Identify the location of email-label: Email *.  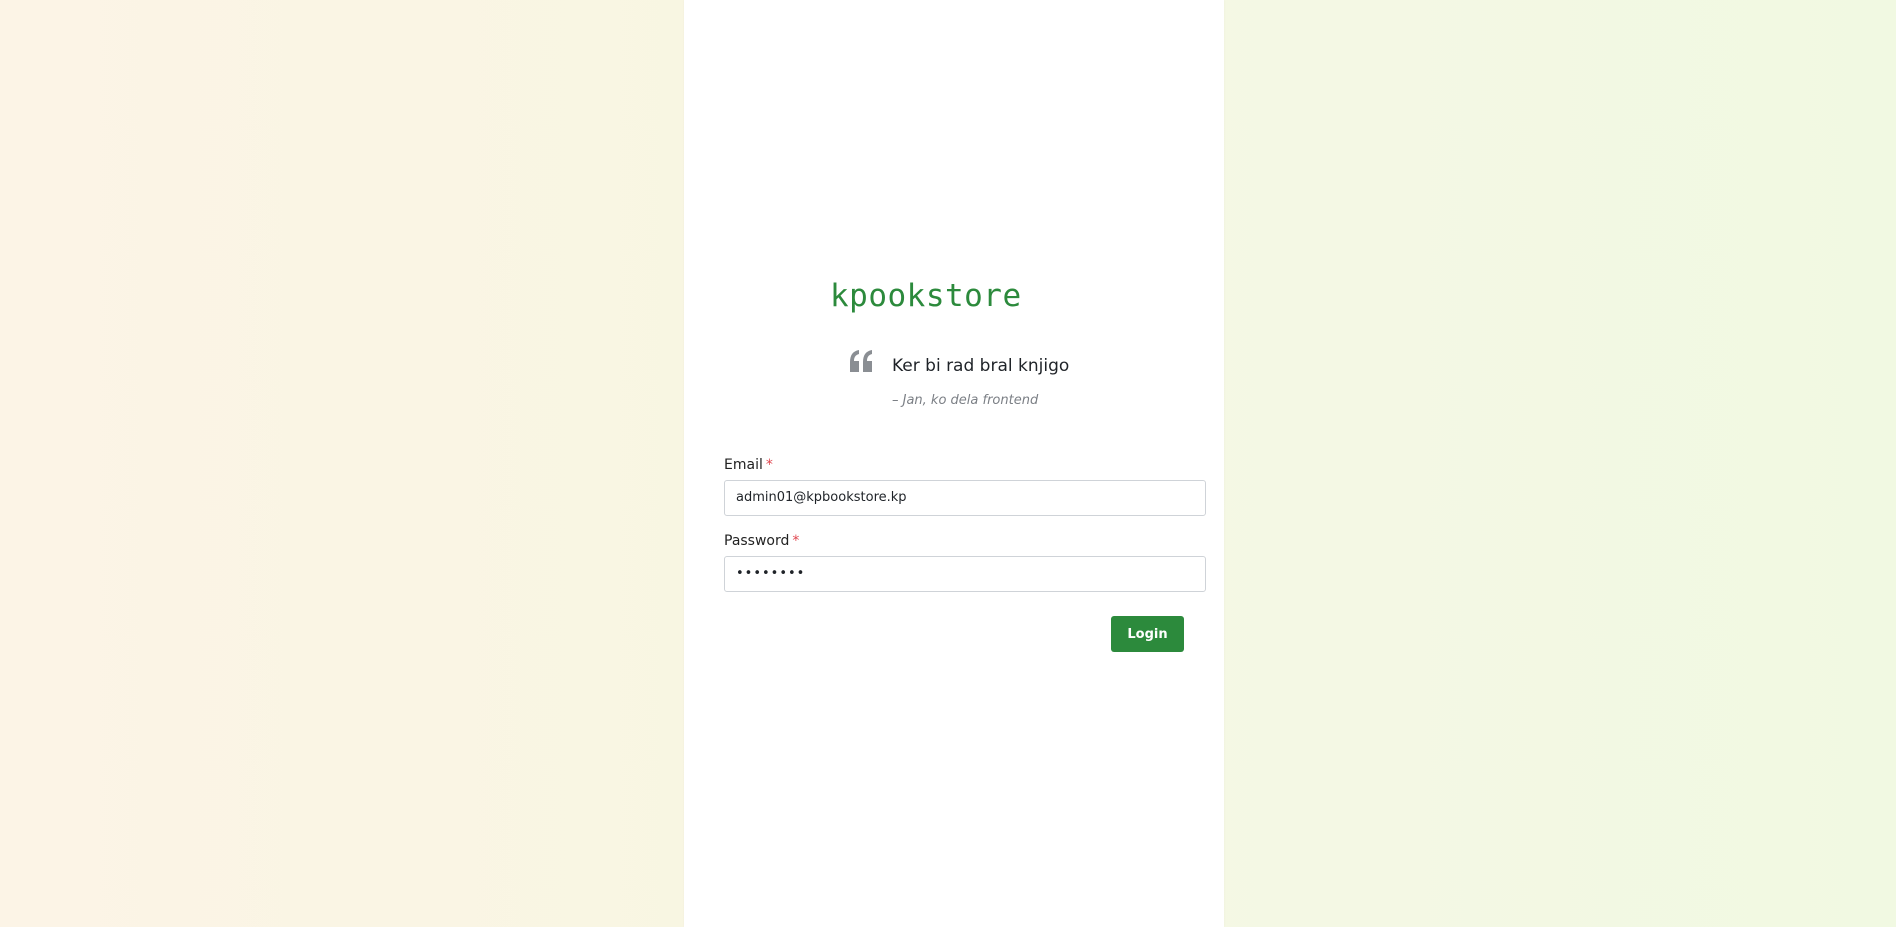
(748, 465).